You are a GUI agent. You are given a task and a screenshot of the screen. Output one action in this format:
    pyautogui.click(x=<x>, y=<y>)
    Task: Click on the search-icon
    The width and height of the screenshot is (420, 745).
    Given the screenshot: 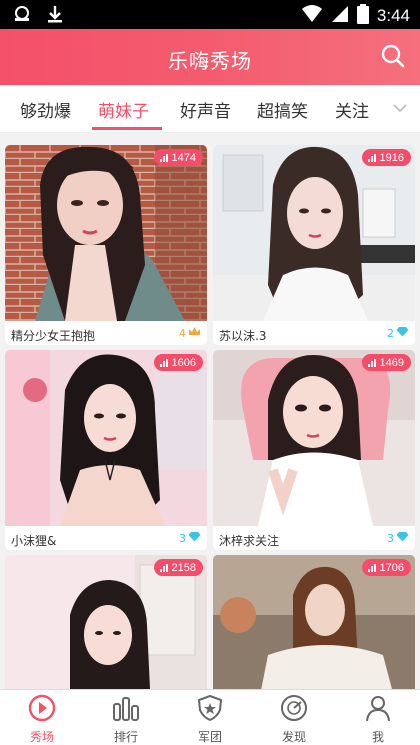 What is the action you would take?
    pyautogui.click(x=393, y=58)
    